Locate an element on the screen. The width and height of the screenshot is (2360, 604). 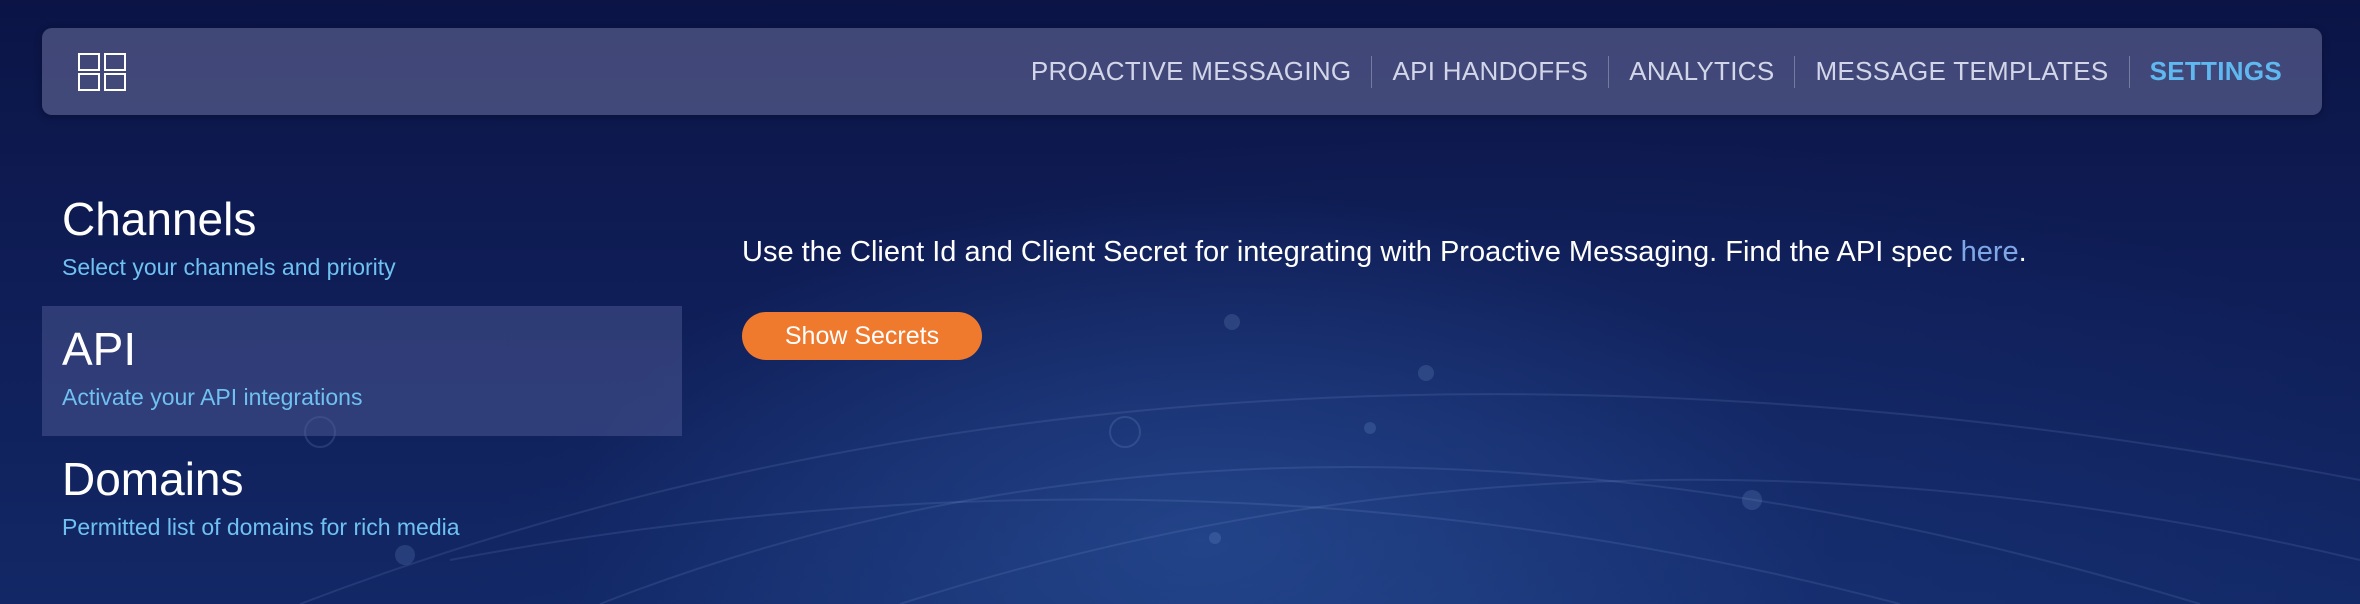
api-description-end: . is located at coordinates (2022, 252).